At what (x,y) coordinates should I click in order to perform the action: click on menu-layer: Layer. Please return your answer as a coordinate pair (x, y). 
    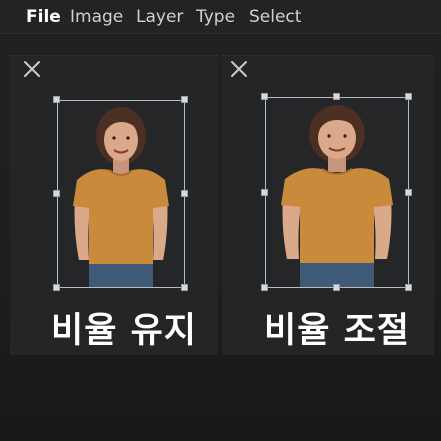
    Looking at the image, I should click on (159, 17).